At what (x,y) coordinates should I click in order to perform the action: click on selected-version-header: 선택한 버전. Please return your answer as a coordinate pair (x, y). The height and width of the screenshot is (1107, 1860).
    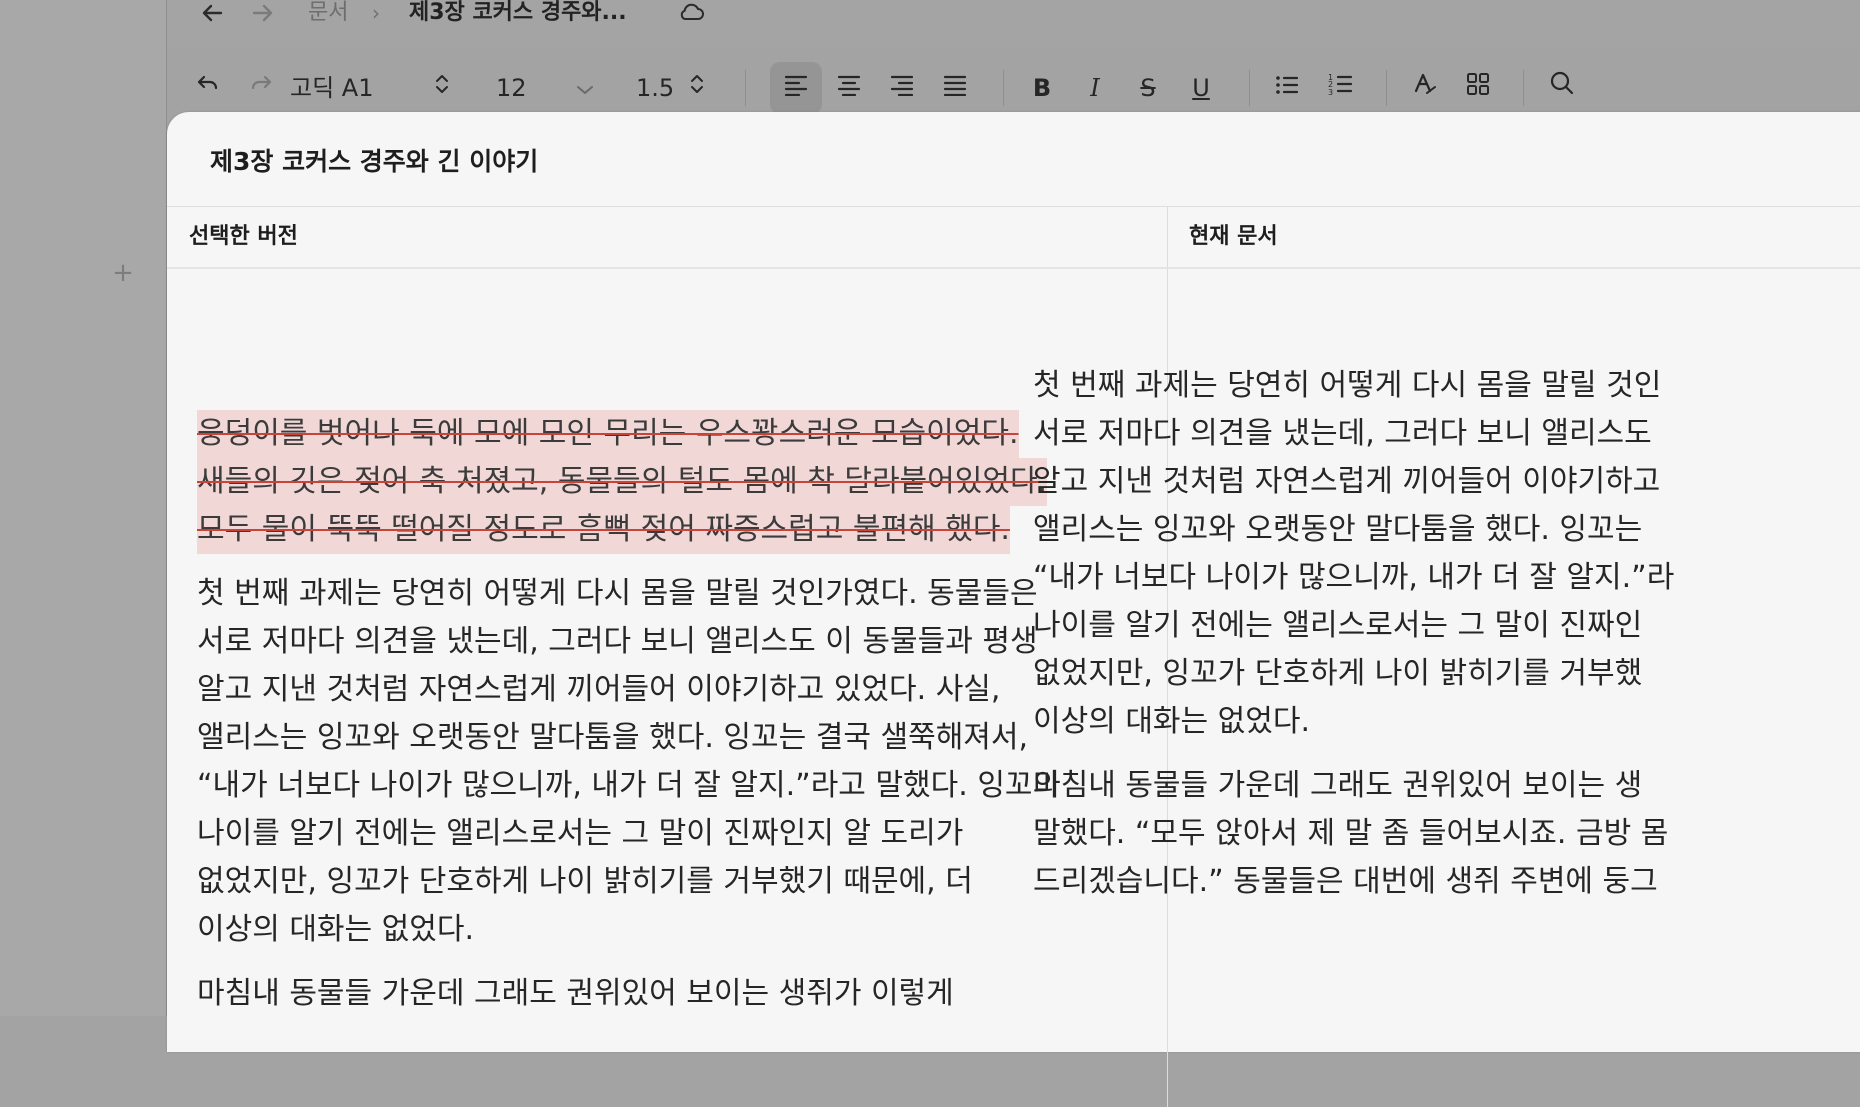
    Looking at the image, I should click on (243, 236).